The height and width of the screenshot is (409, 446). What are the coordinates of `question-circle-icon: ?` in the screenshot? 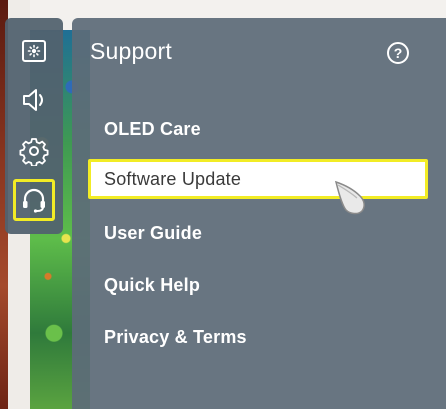 It's located at (398, 53).